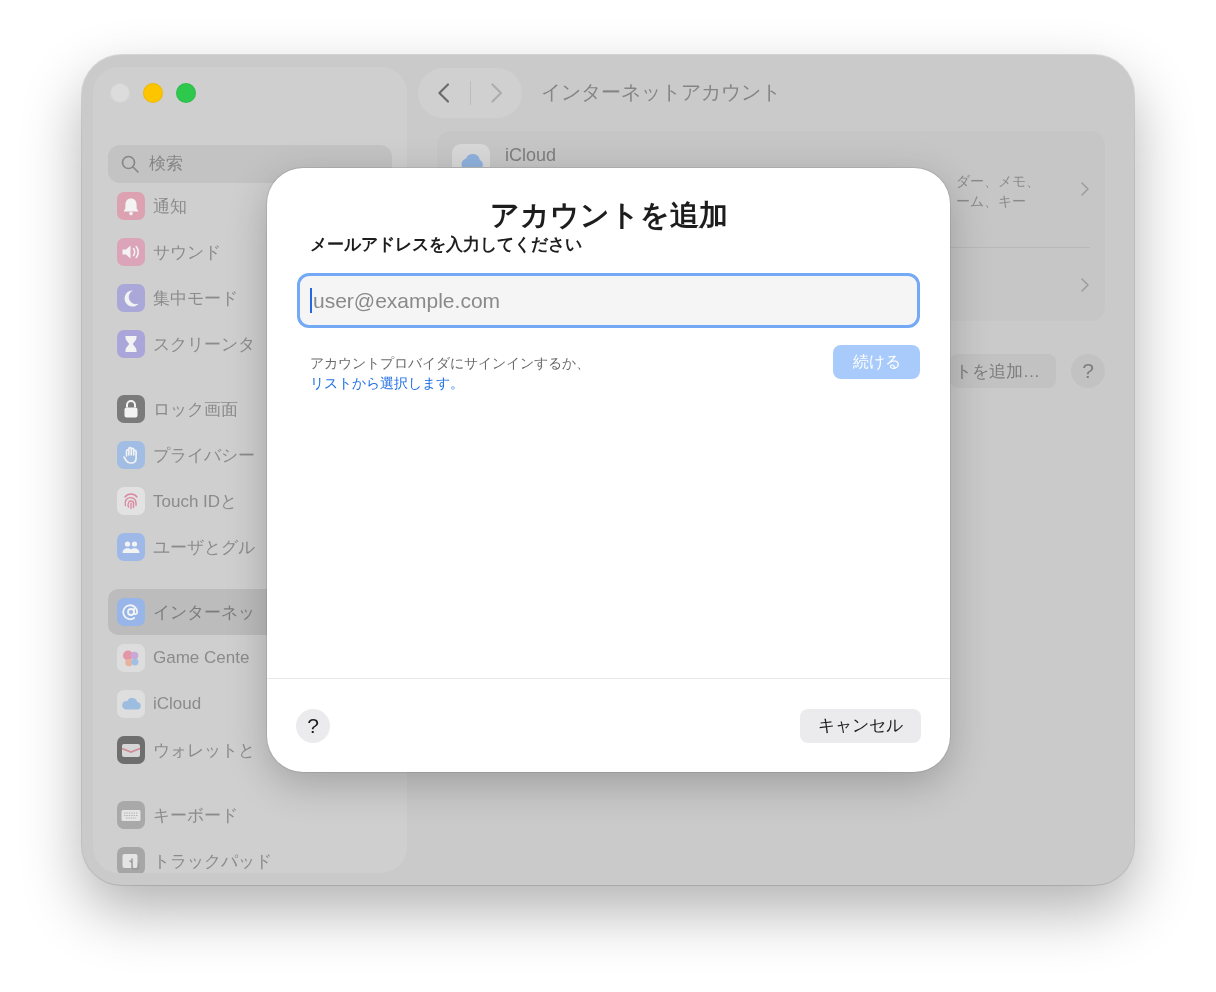 Image resolution: width=1216 pixels, height=992 pixels. Describe the element at coordinates (250, 855) in the screenshot. I see `sidebar-item: トラックパッド` at that location.